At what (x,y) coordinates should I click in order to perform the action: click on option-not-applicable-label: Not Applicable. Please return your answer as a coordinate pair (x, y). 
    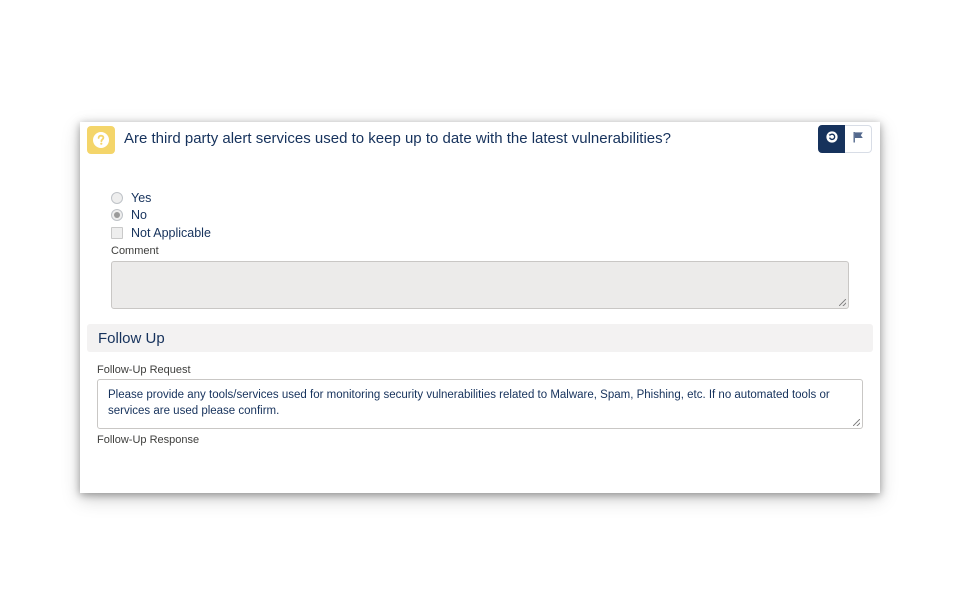
    Looking at the image, I should click on (171, 232).